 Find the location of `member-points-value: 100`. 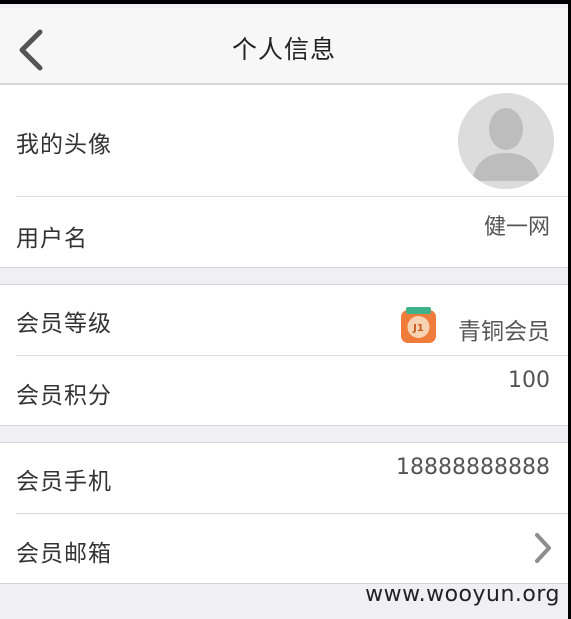

member-points-value: 100 is located at coordinates (529, 380).